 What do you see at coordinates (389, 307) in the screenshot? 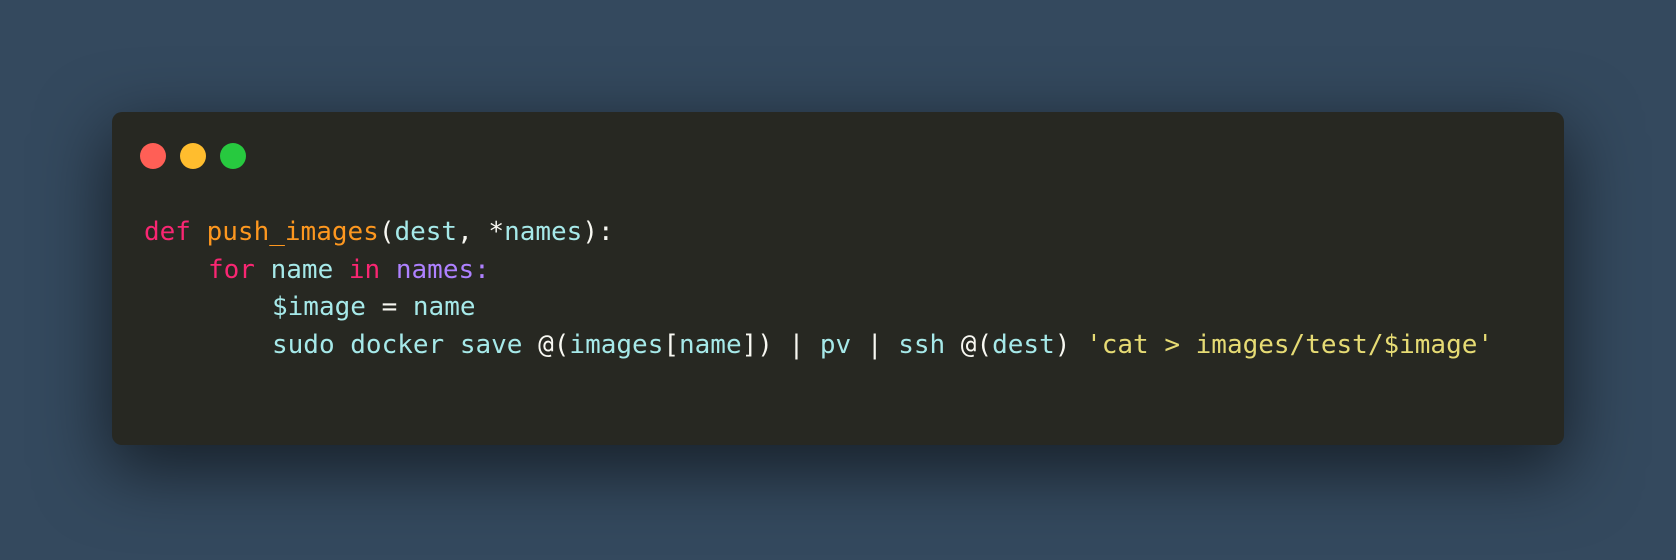
I see `code-token-default: =` at bounding box center [389, 307].